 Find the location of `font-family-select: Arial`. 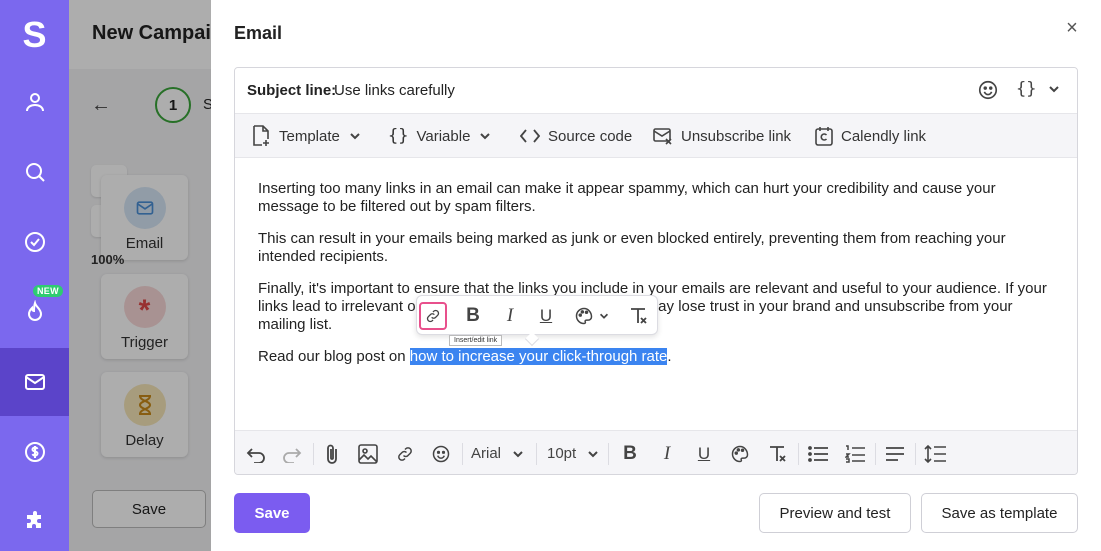

font-family-select: Arial is located at coordinates (499, 452).